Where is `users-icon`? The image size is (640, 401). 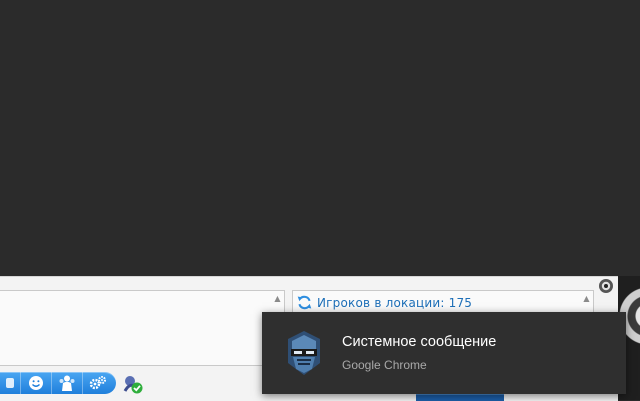 users-icon is located at coordinates (67, 383).